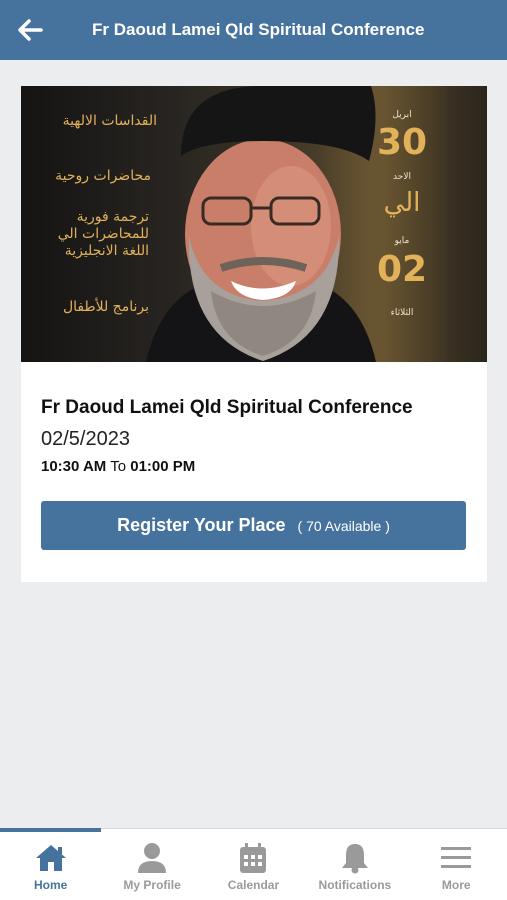  Describe the element at coordinates (103, 176) in the screenshot. I see `banner-line-lectures: محاضرات روحية` at that location.